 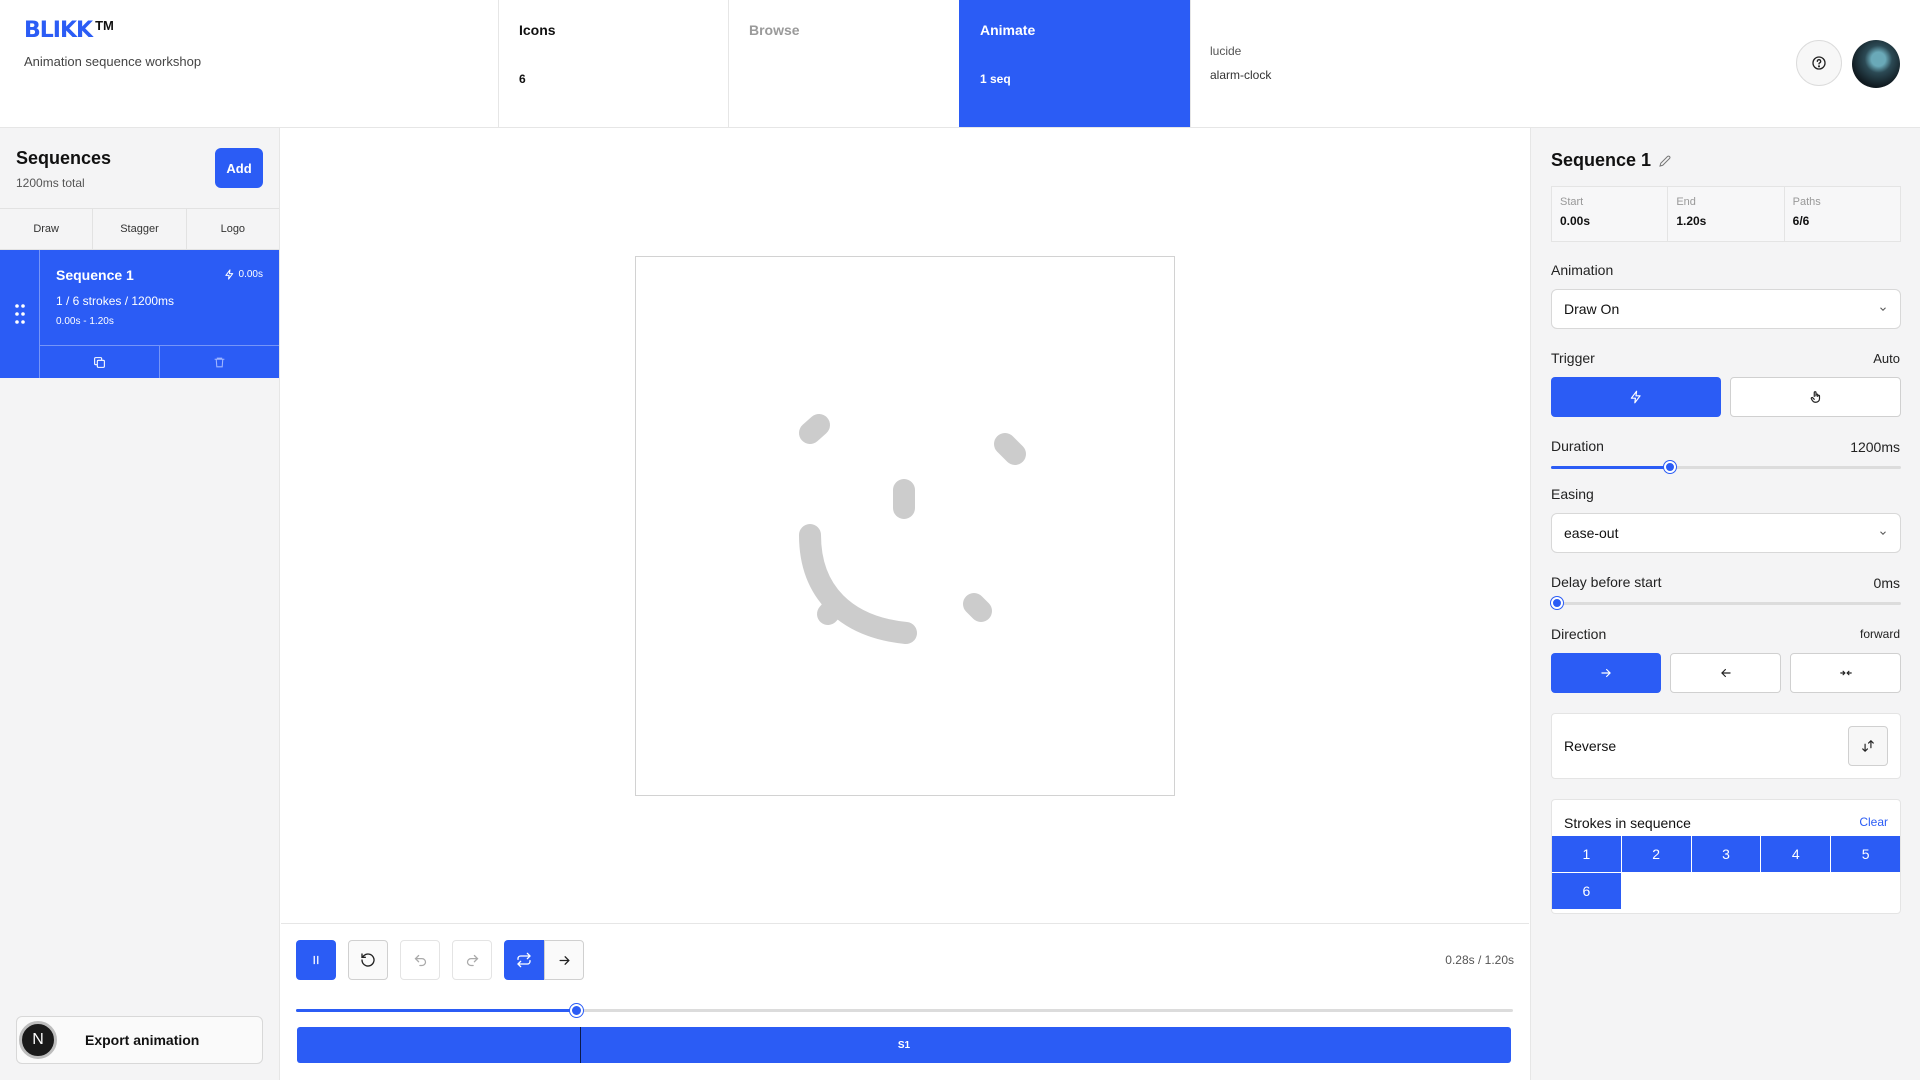 I want to click on export-label: Export animation, so click(x=142, y=1040).